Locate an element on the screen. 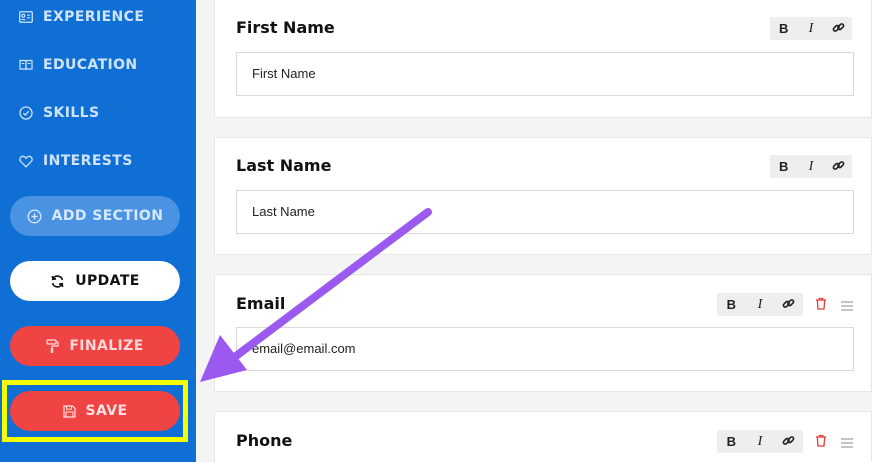  finalize-label: FINALIZE is located at coordinates (106, 346).